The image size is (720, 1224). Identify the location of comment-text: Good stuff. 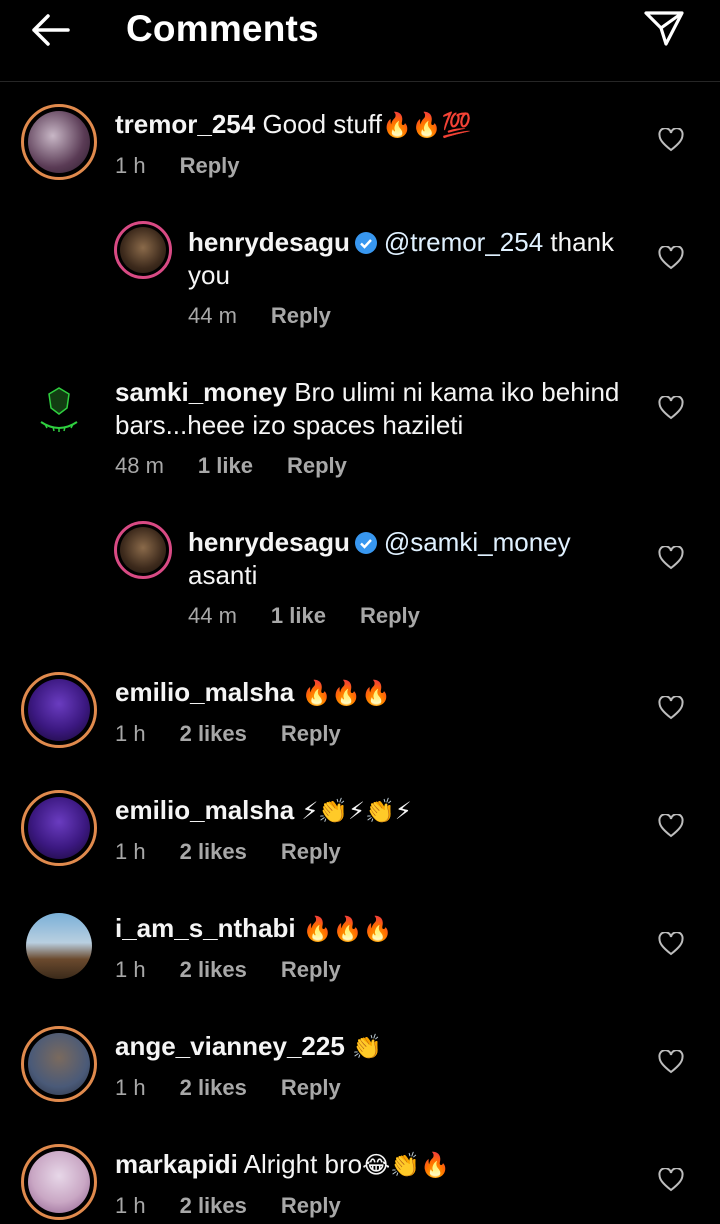
(322, 124).